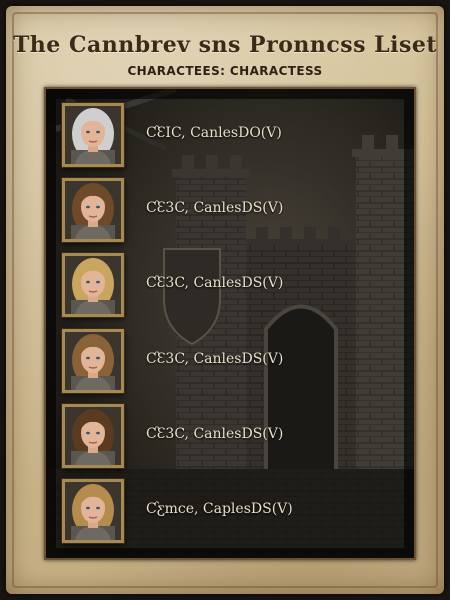  Describe the element at coordinates (214, 133) in the screenshot. I see `character-name: ƇƐIC, CanlesDO(V)` at that location.